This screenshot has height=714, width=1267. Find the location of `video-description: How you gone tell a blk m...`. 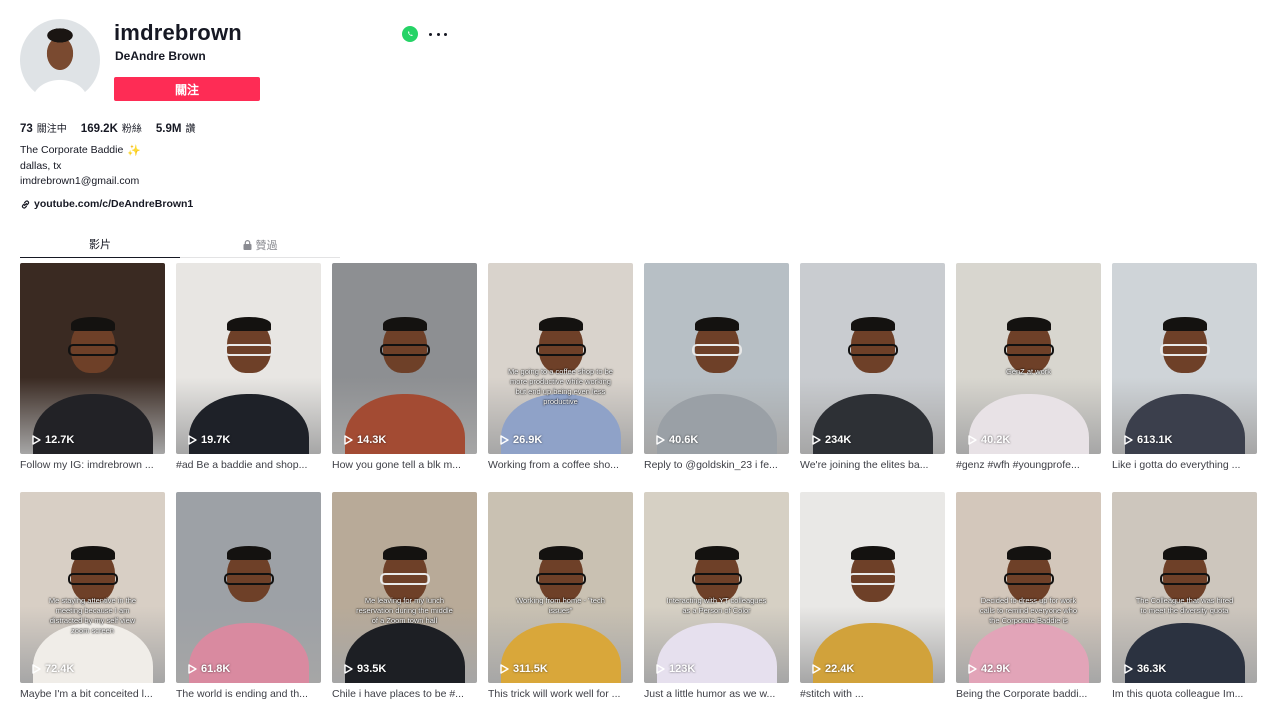

video-description: How you gone tell a blk m... is located at coordinates (404, 465).